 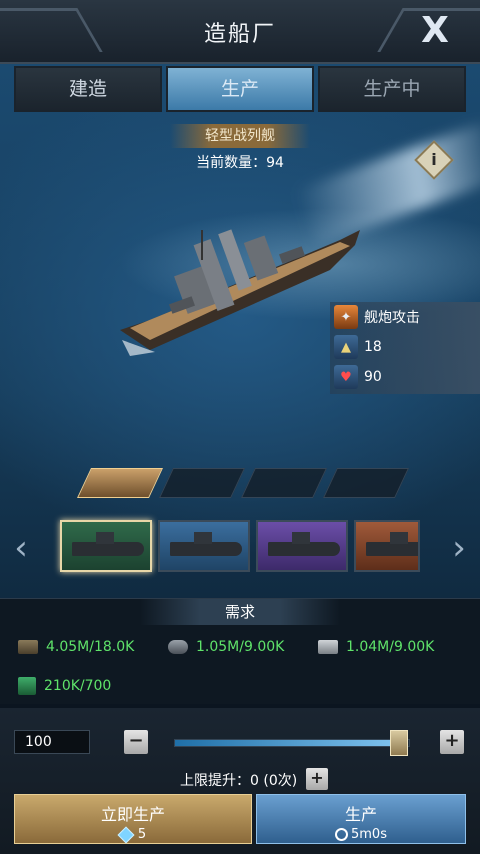 I want to click on tab-bar: 建造 生产 生产中, so click(x=240, y=90).